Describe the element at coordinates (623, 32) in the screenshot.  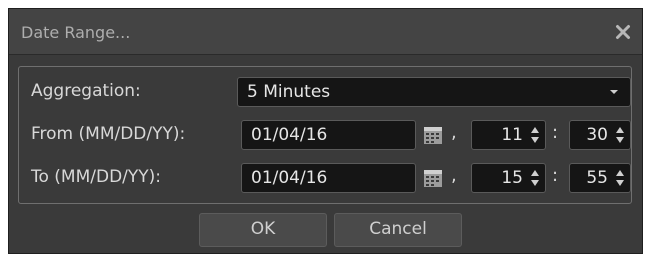
I see `close-icon` at that location.